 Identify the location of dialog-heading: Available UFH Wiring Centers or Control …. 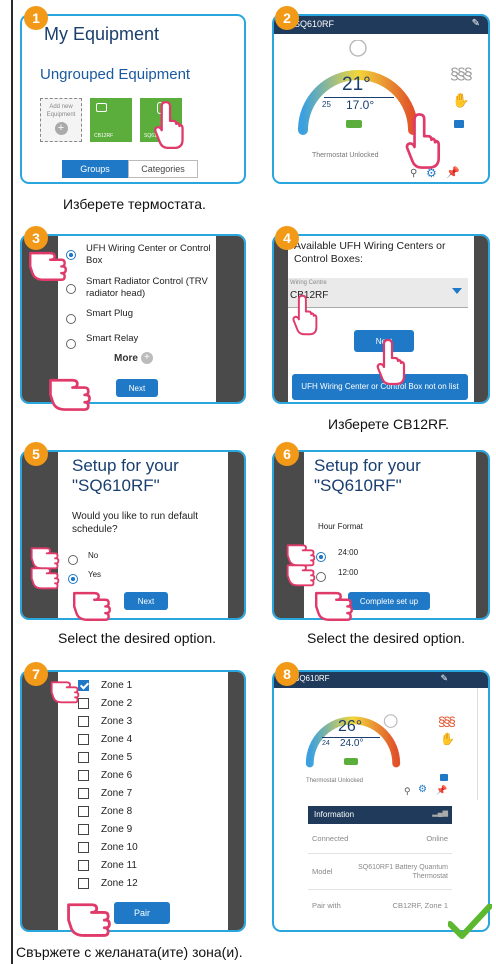
(370, 252).